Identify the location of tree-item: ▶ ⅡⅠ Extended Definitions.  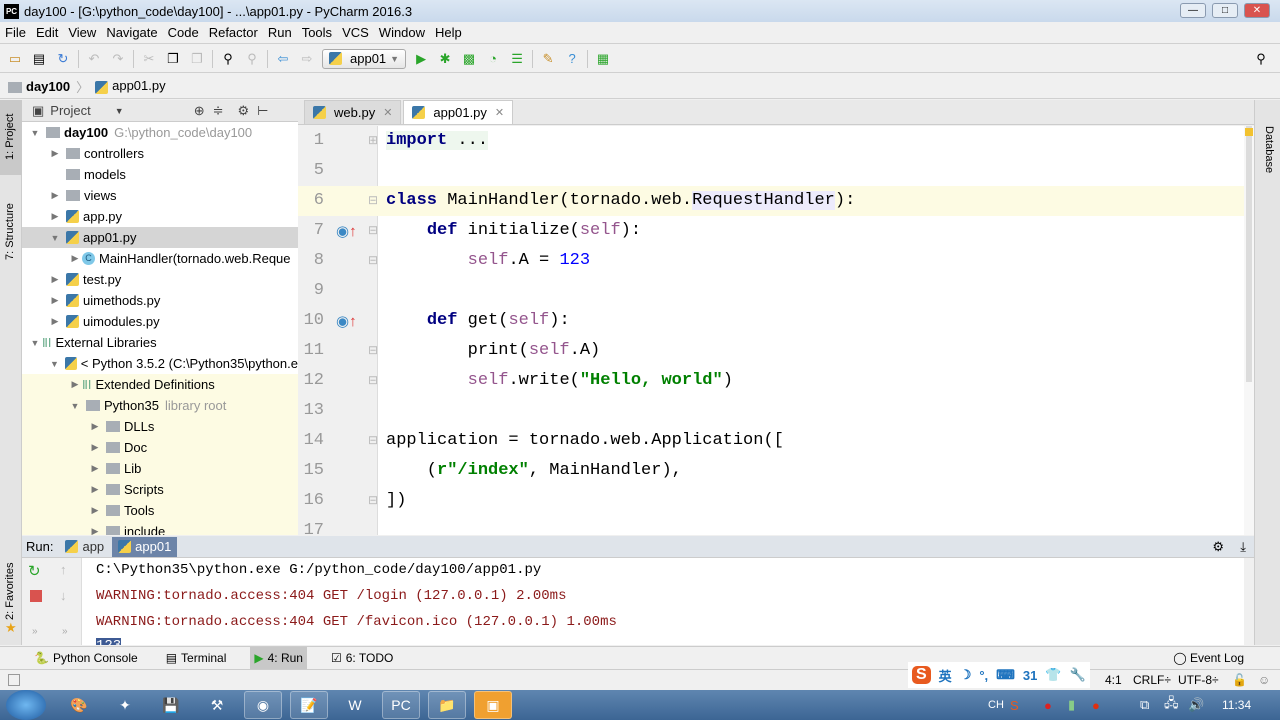
(160, 384).